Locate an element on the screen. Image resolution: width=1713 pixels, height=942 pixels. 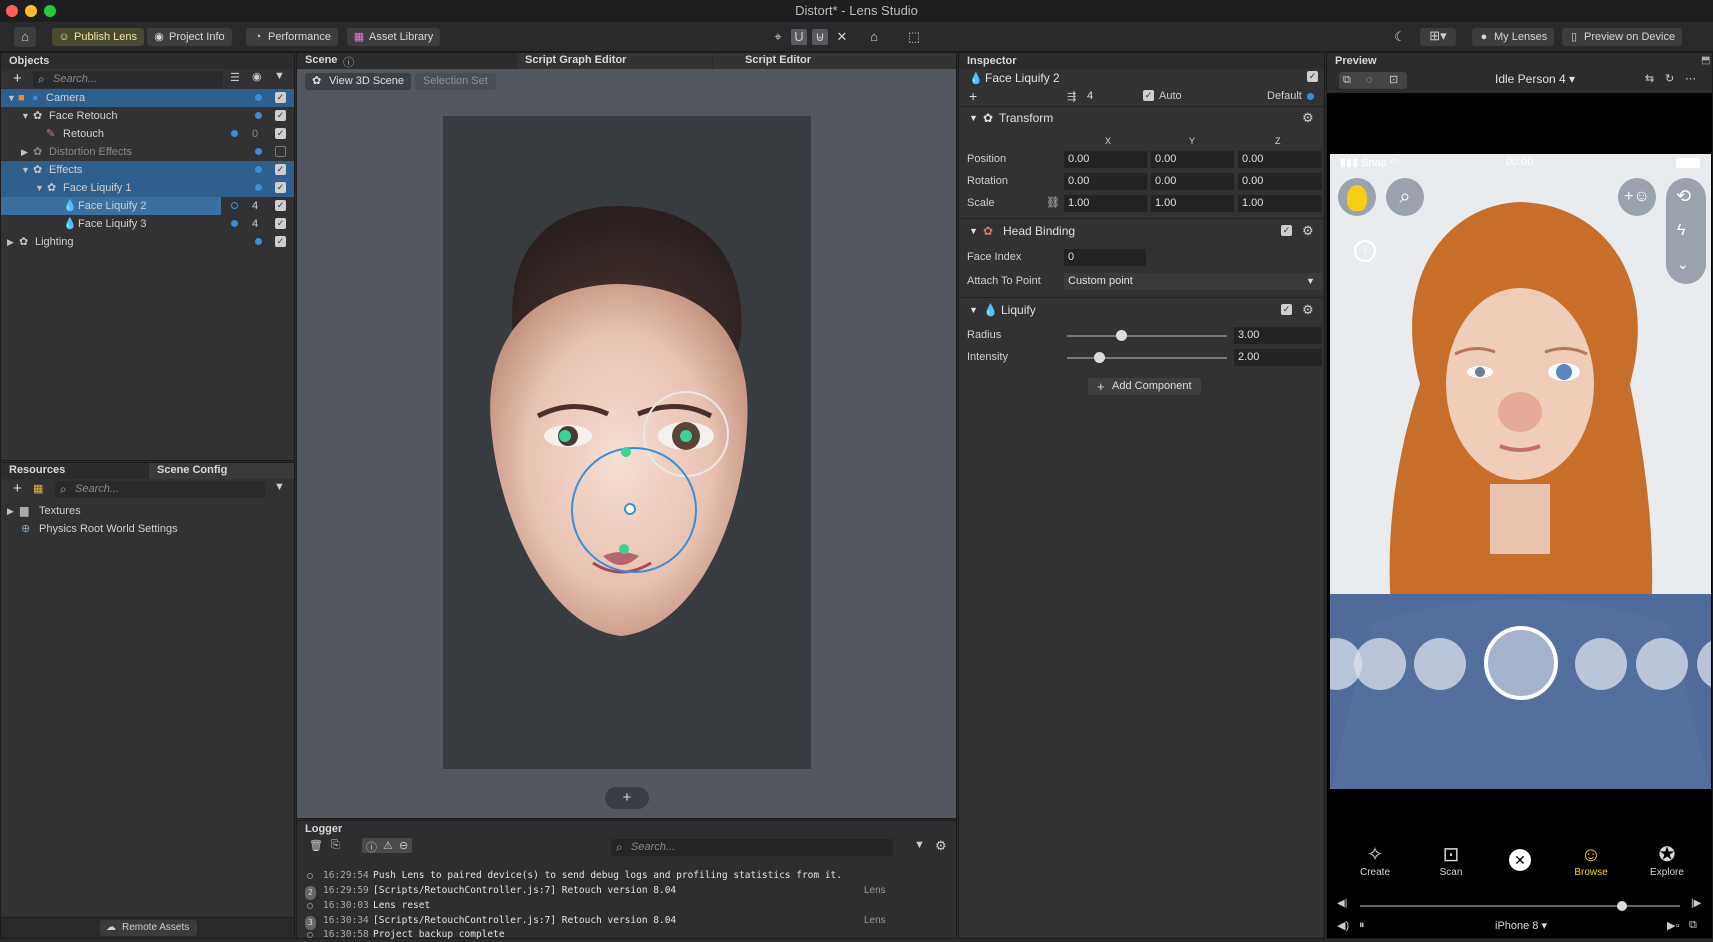
scale-tool-icon: ✕ is located at coordinates (842, 37).